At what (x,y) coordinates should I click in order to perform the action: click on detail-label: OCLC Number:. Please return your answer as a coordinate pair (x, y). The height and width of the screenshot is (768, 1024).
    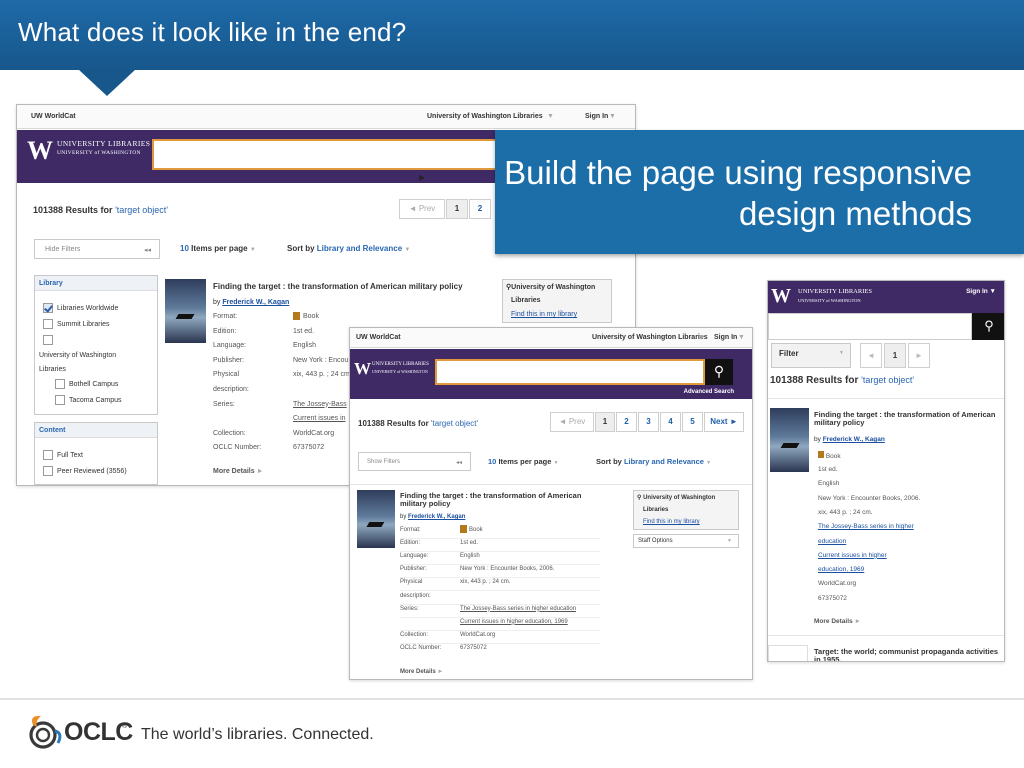
    Looking at the image, I should click on (421, 647).